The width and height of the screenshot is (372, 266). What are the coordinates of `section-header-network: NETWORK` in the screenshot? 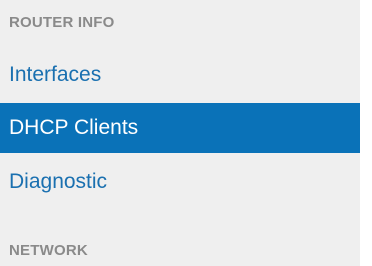 It's located at (48, 250).